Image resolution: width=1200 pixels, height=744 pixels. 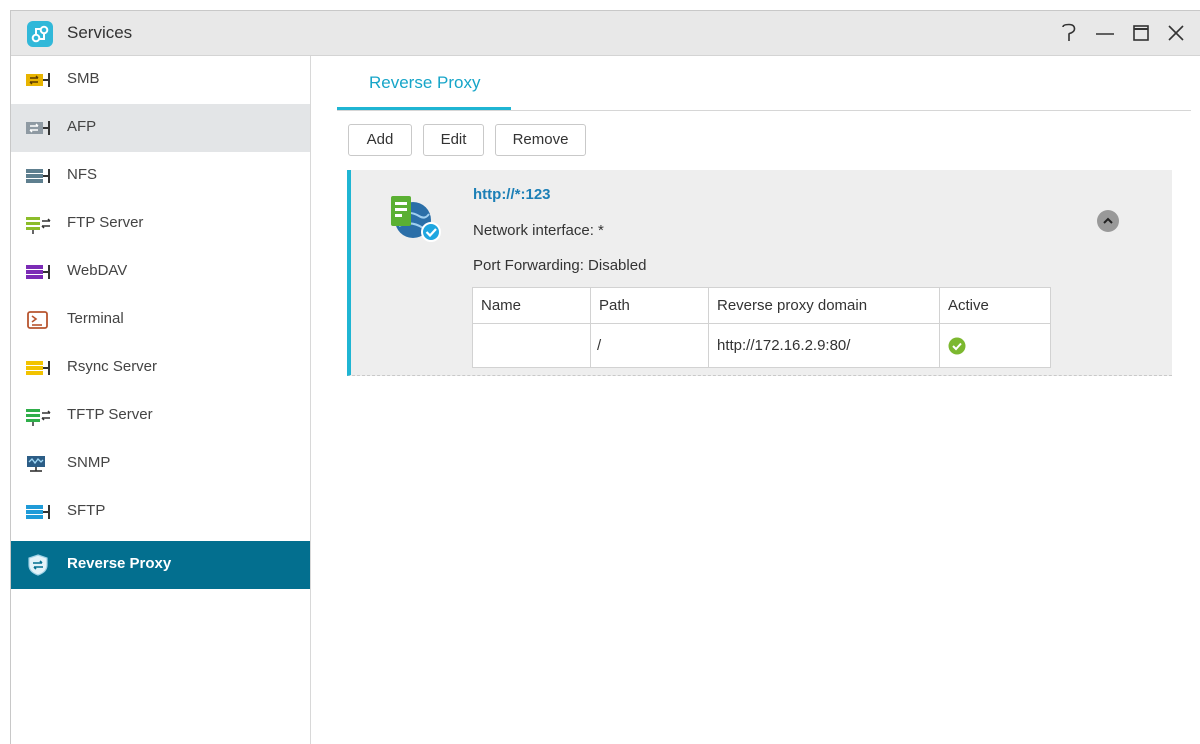 What do you see at coordinates (95, 318) in the screenshot?
I see `sidebar-item-label: Terminal` at bounding box center [95, 318].